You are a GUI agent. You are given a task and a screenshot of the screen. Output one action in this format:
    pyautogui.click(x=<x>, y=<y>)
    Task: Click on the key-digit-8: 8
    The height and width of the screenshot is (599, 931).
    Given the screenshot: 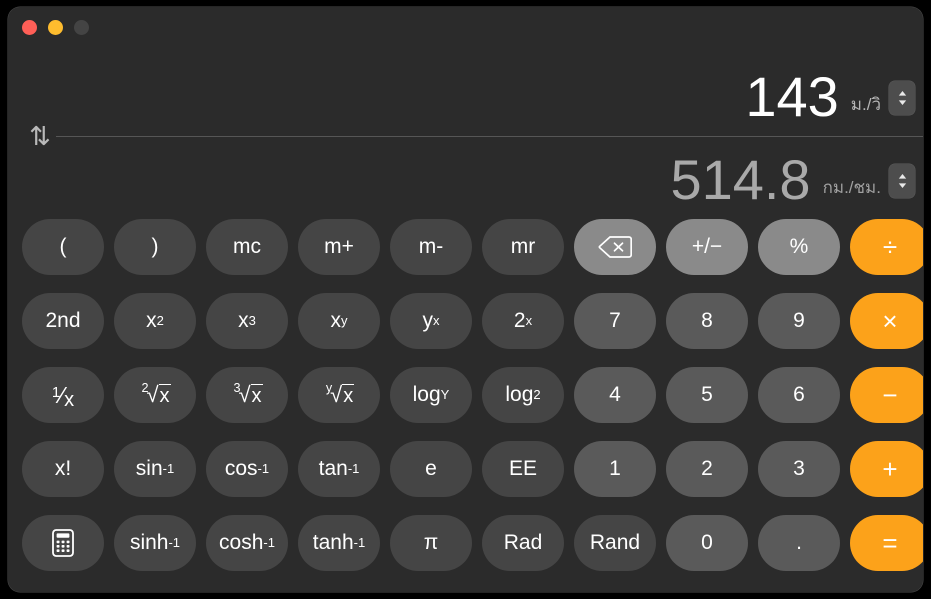 What is the action you would take?
    pyautogui.click(x=707, y=321)
    